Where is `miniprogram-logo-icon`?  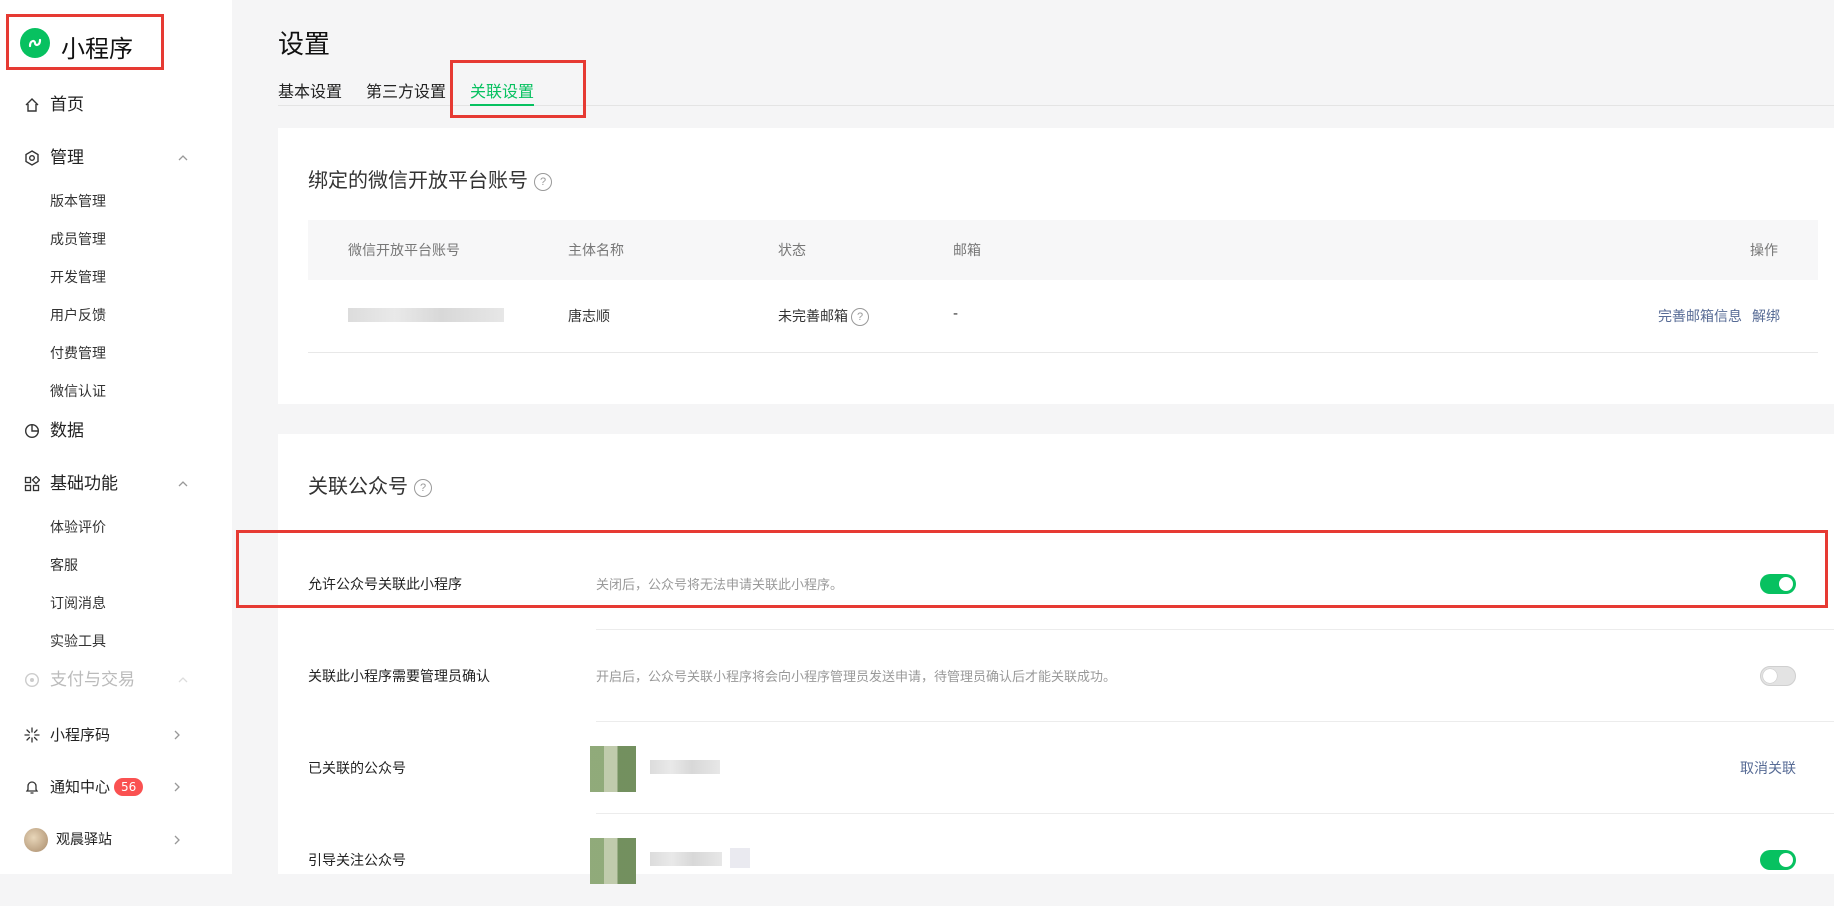 miniprogram-logo-icon is located at coordinates (35, 43).